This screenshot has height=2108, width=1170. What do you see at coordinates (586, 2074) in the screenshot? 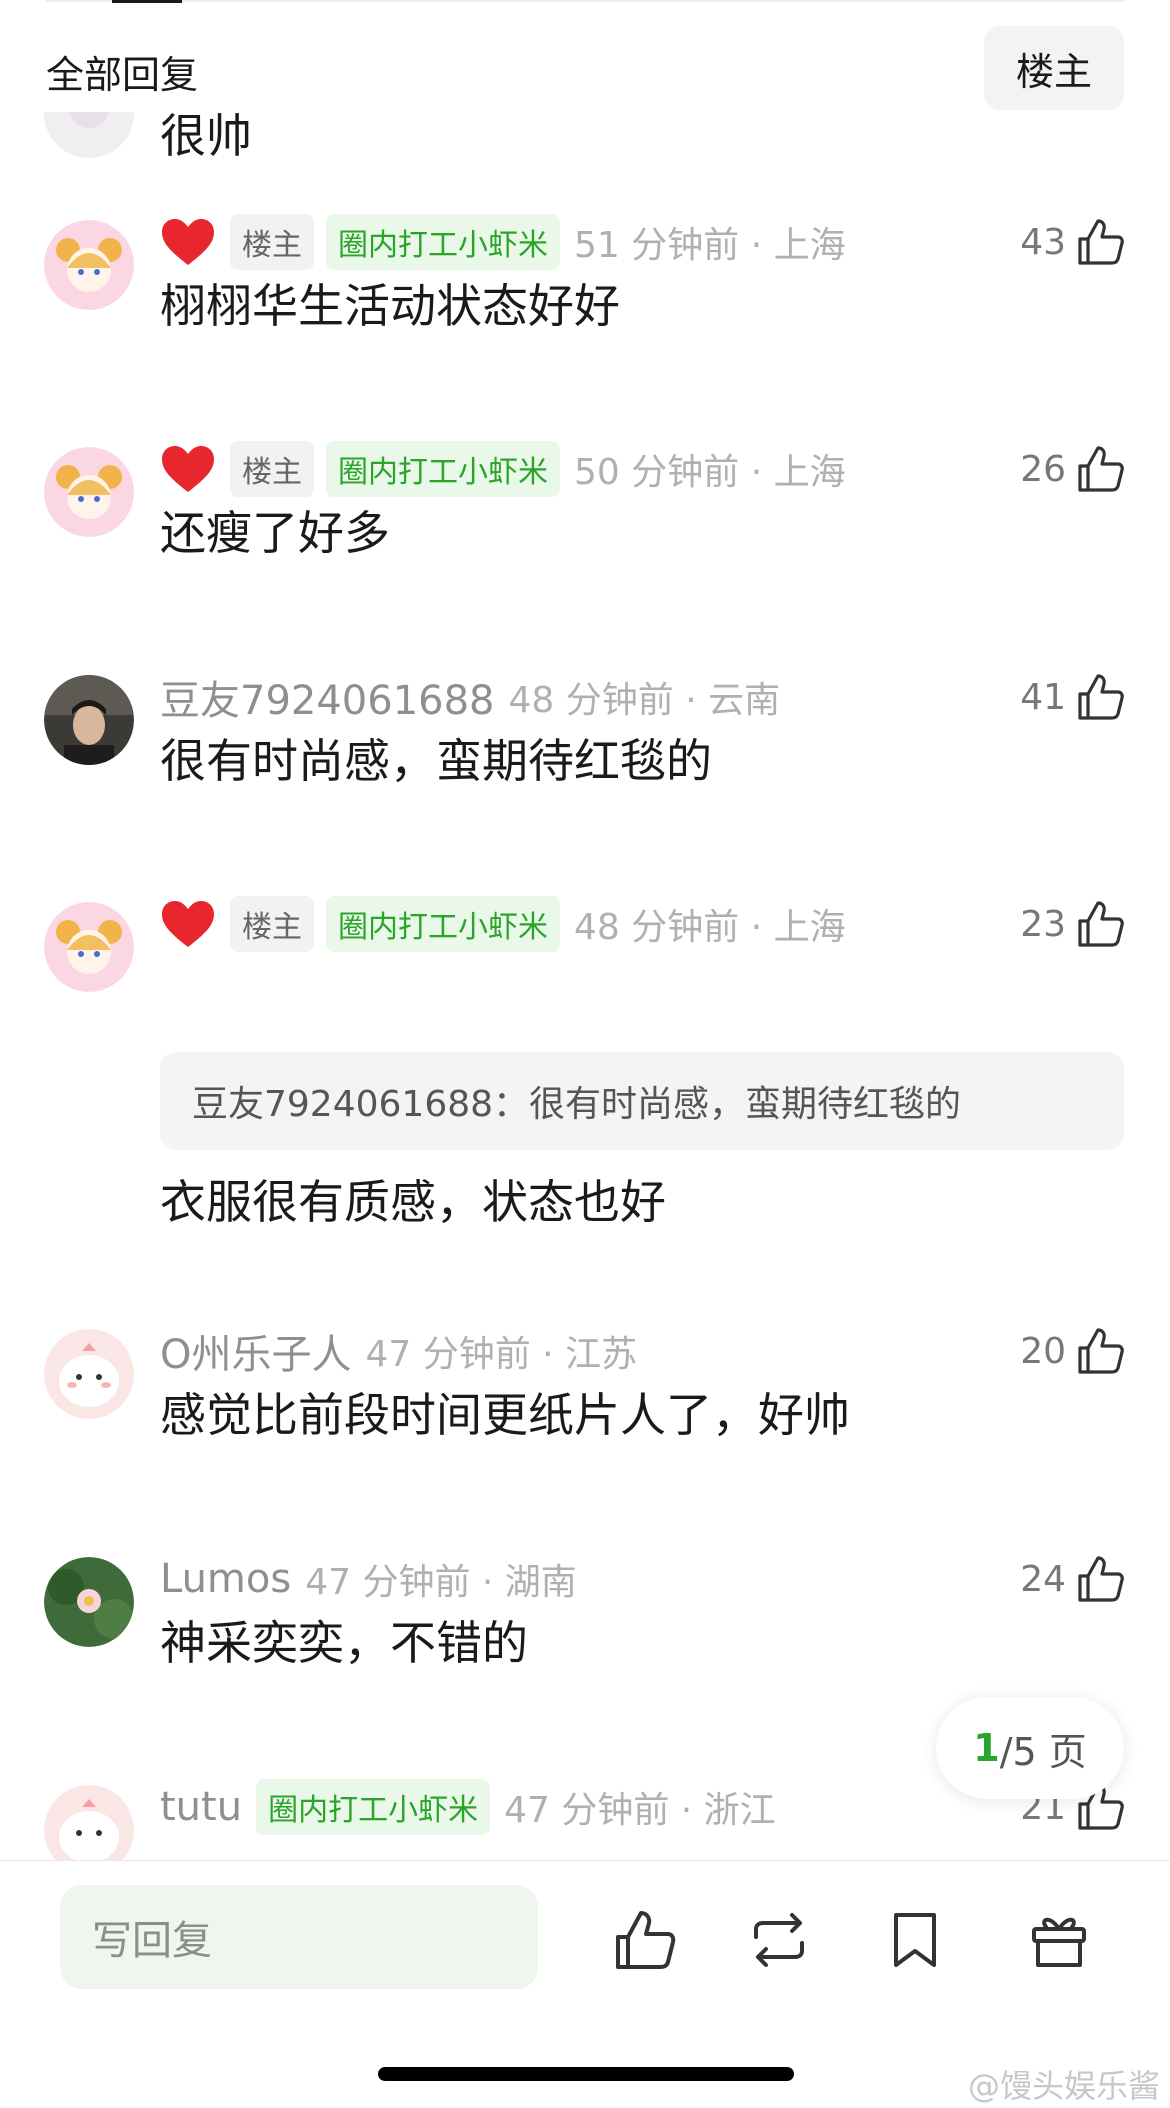
I see `home-indicator` at bounding box center [586, 2074].